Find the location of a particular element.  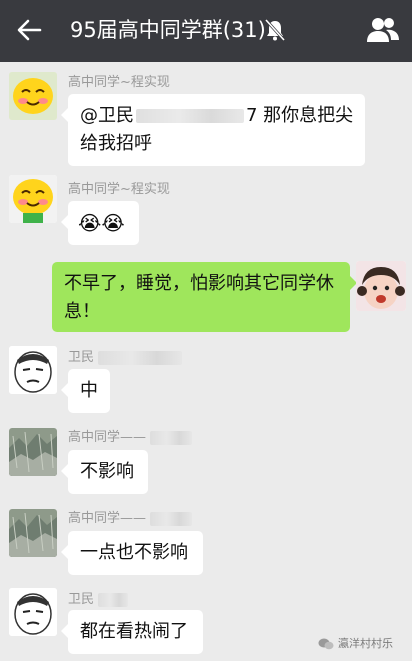

message-bubble: @卫民 7 那你息把尖 给我招呼 is located at coordinates (213, 130).